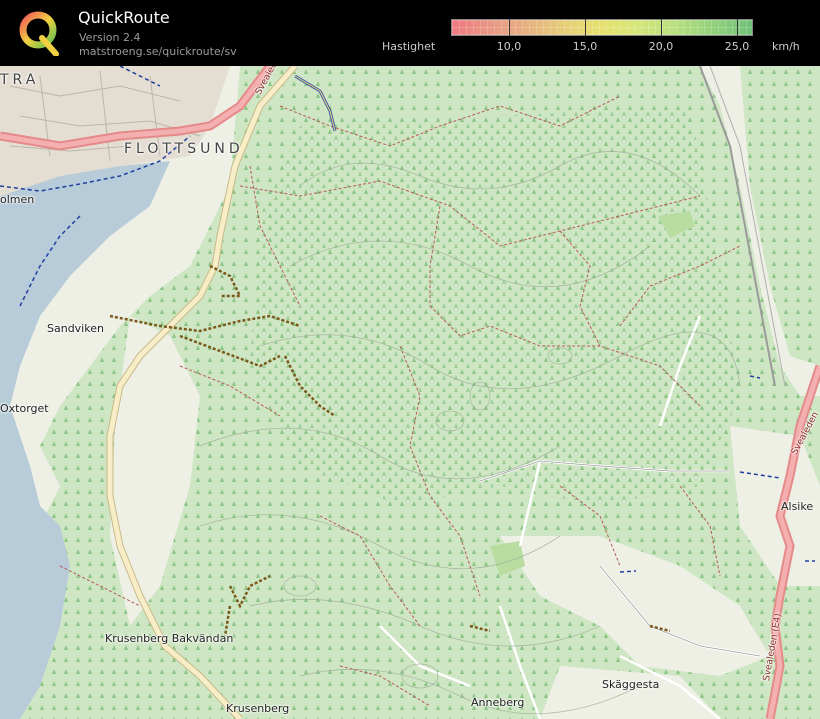 This screenshot has height=719, width=820. What do you see at coordinates (498, 702) in the screenshot?
I see `place-label-anneberg: Anneberg` at bounding box center [498, 702].